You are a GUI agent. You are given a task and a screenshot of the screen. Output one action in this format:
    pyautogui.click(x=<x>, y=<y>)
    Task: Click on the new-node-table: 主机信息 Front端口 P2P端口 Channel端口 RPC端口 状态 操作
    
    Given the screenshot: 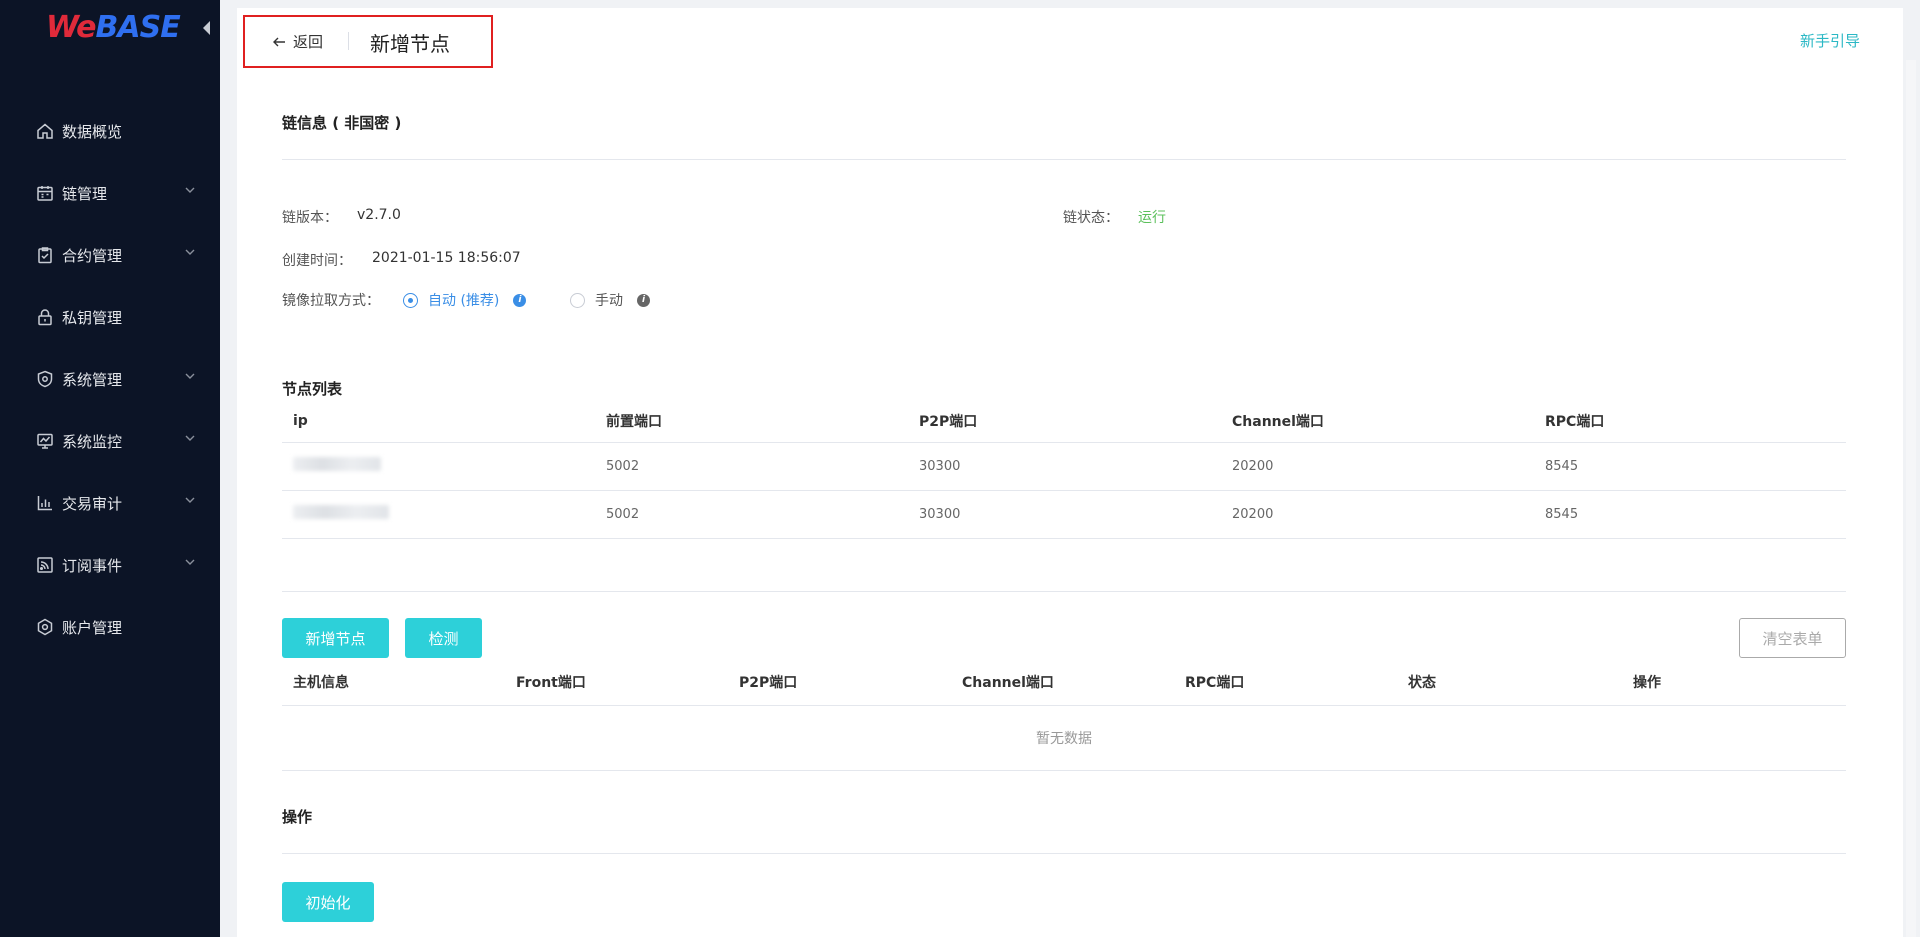 What is the action you would take?
    pyautogui.click(x=1064, y=683)
    